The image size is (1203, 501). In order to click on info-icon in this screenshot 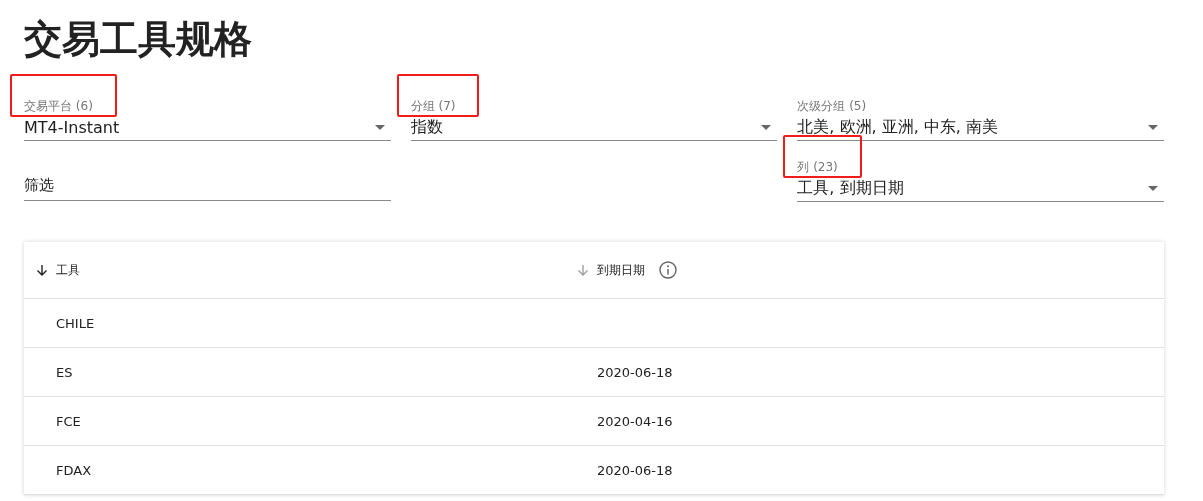, I will do `click(668, 270)`.